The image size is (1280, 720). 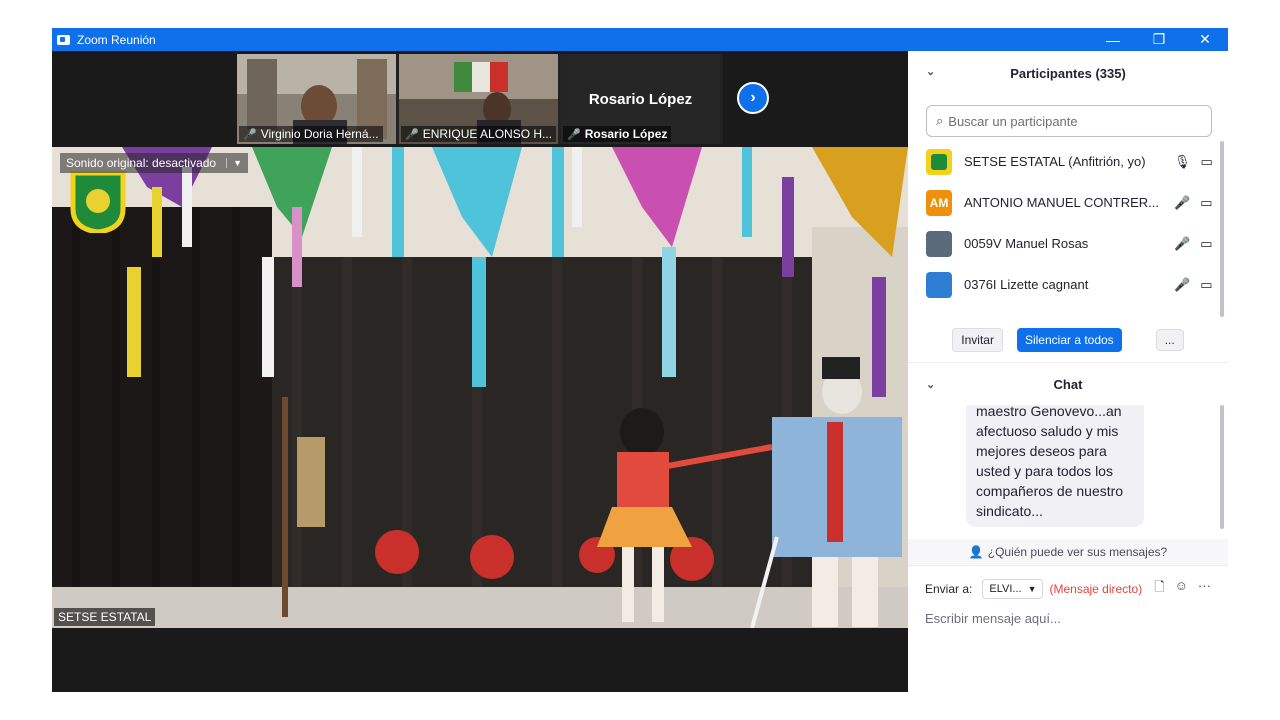 What do you see at coordinates (1013, 588) in the screenshot?
I see `recipient-select: ELVI... ▼` at bounding box center [1013, 588].